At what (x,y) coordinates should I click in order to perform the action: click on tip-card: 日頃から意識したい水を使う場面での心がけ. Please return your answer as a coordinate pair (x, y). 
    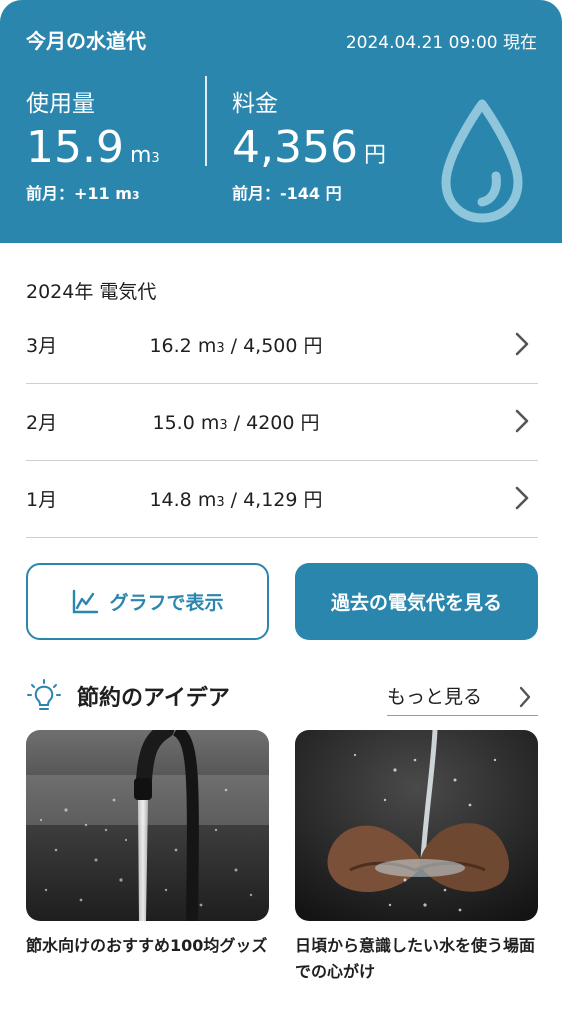
    Looking at the image, I should click on (416, 857).